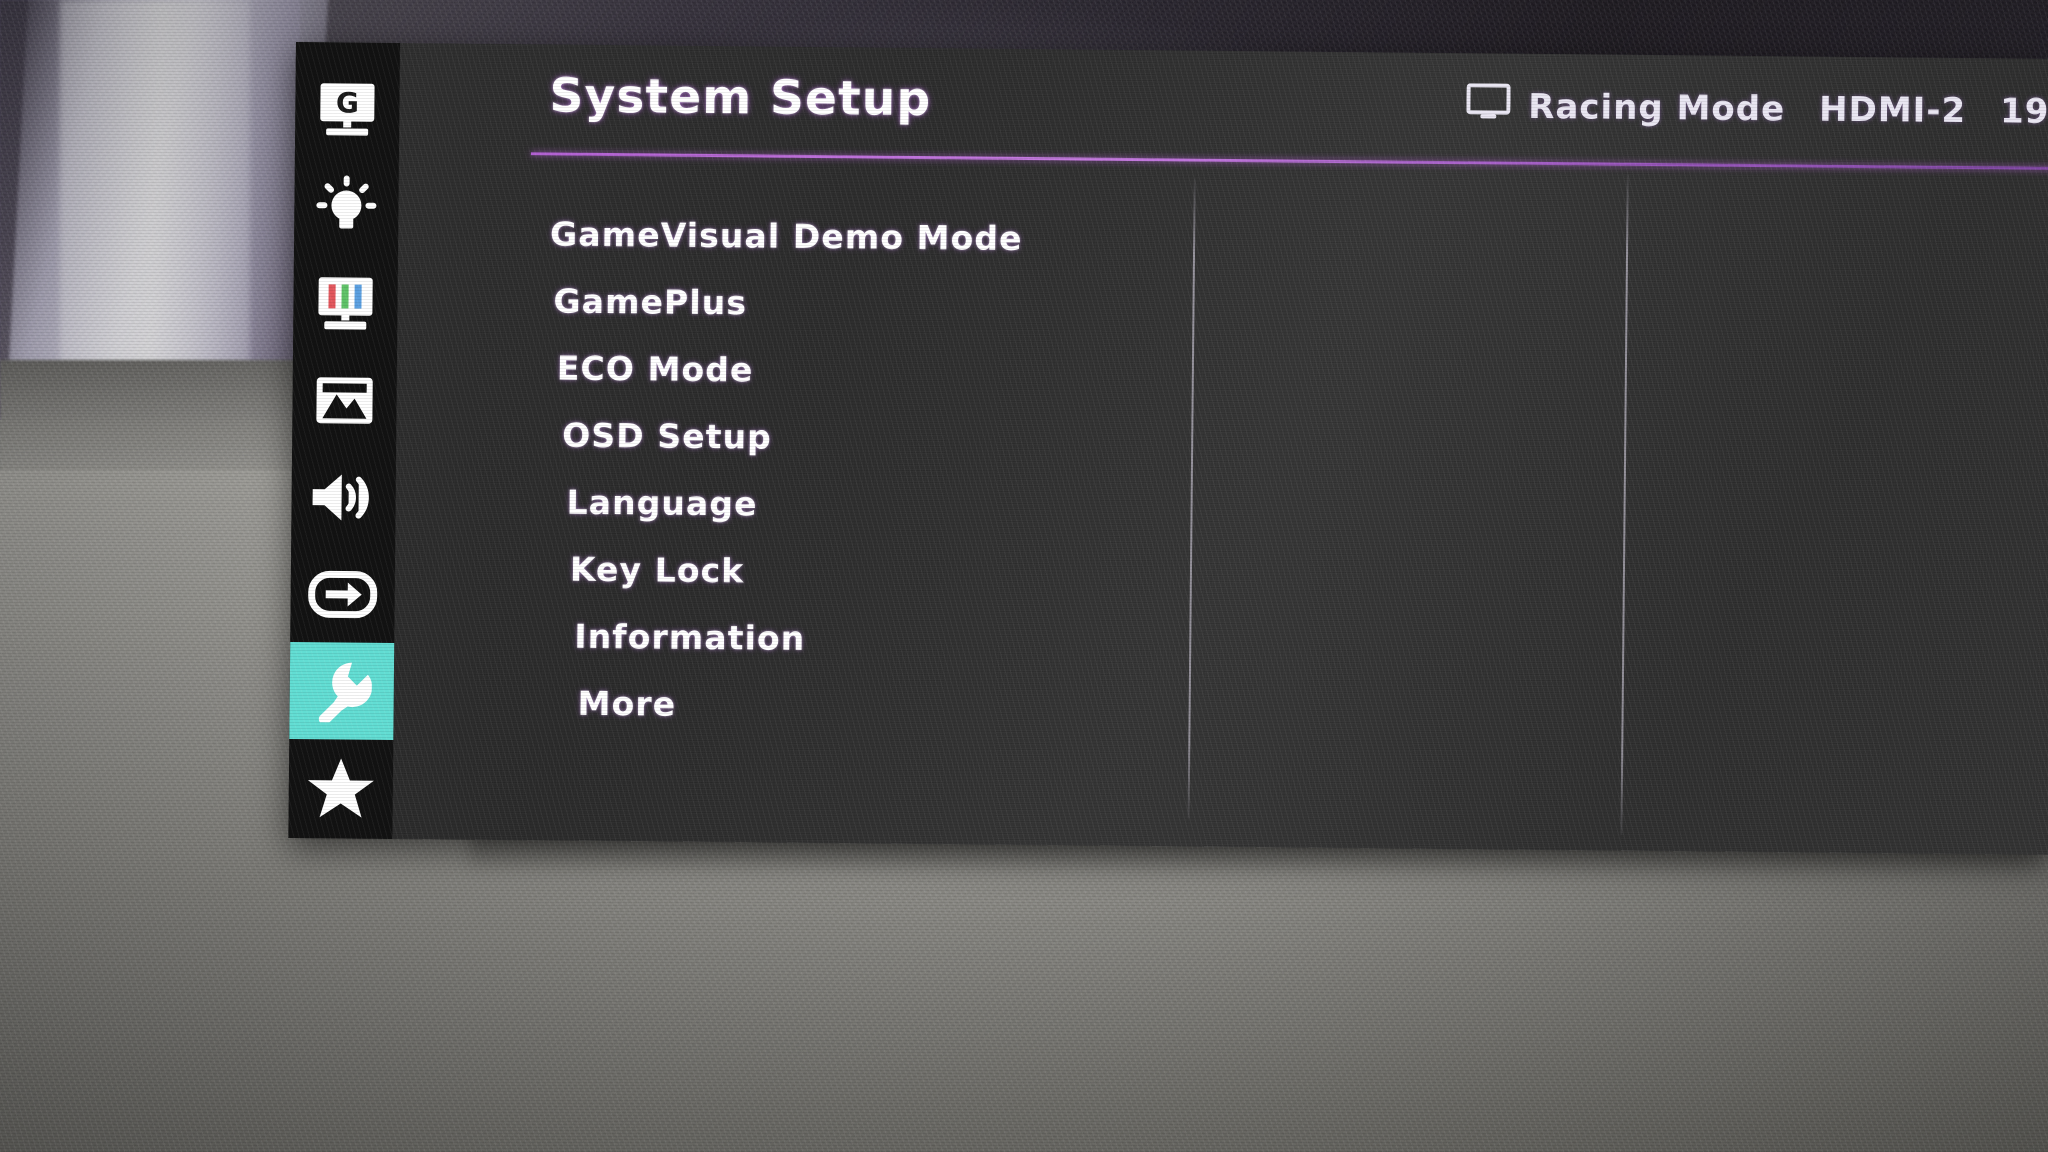 This screenshot has height=1152, width=2048. I want to click on sidebar-item-system-setup, so click(342, 690).